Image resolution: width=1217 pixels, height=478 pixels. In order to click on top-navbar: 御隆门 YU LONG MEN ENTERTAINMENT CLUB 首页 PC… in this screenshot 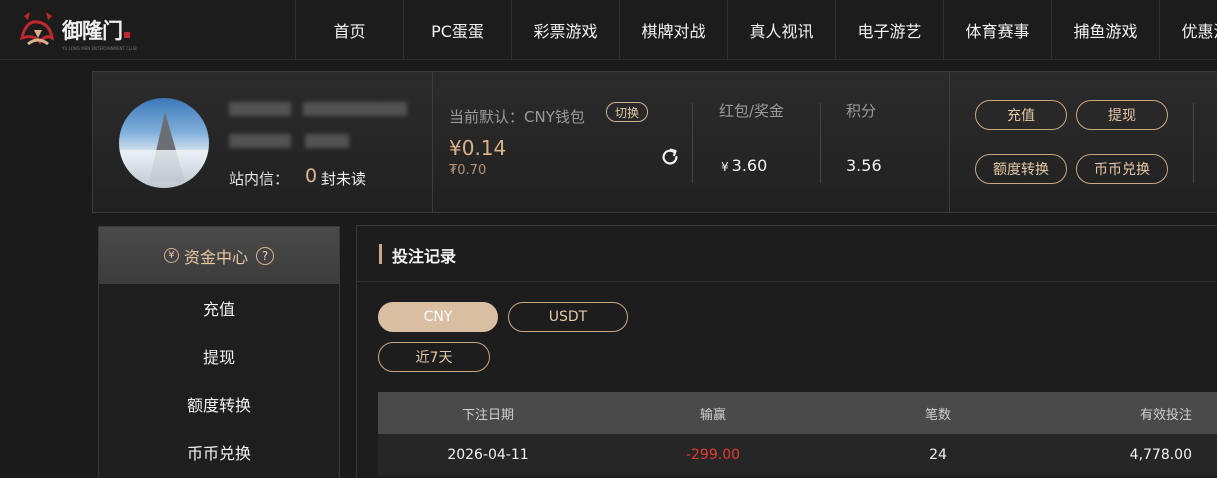, I will do `click(608, 30)`.